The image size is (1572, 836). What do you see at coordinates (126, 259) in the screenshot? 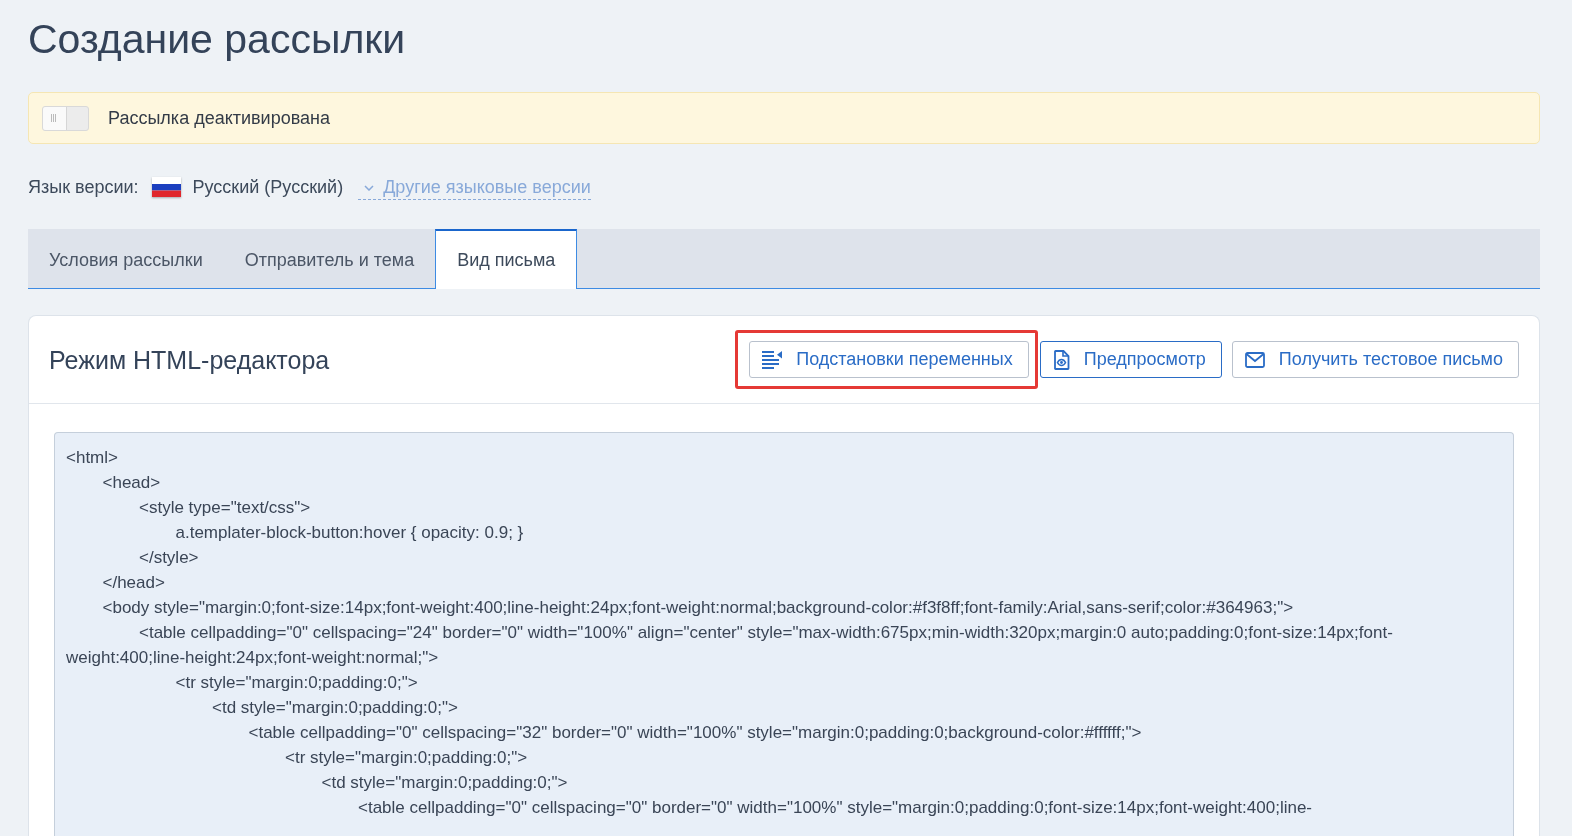
I see `tab: Условия рассылки` at bounding box center [126, 259].